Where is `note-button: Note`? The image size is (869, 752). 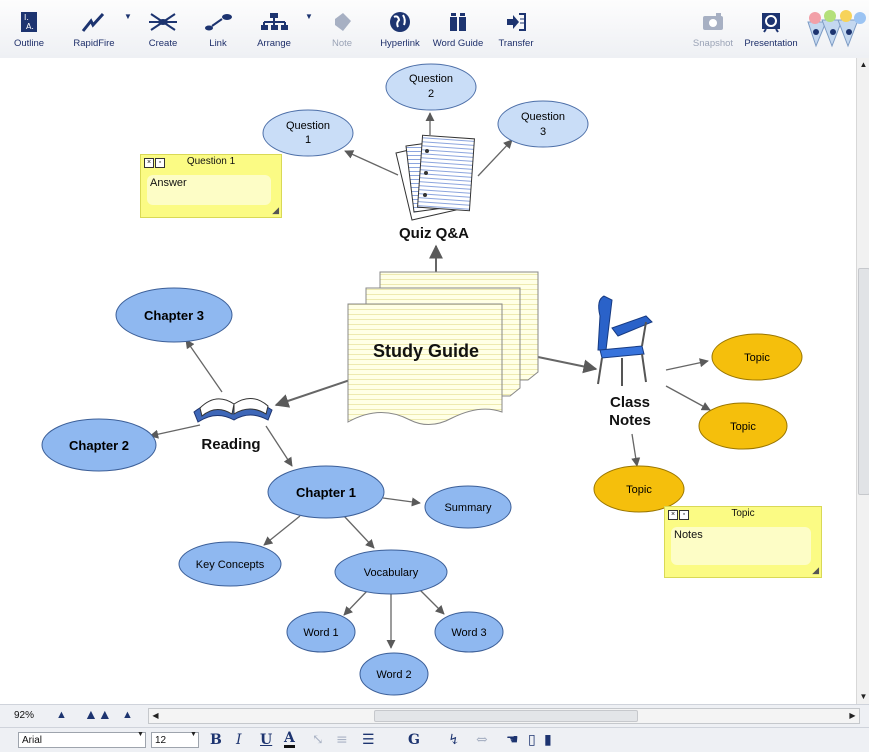
note-button: Note is located at coordinates (342, 27).